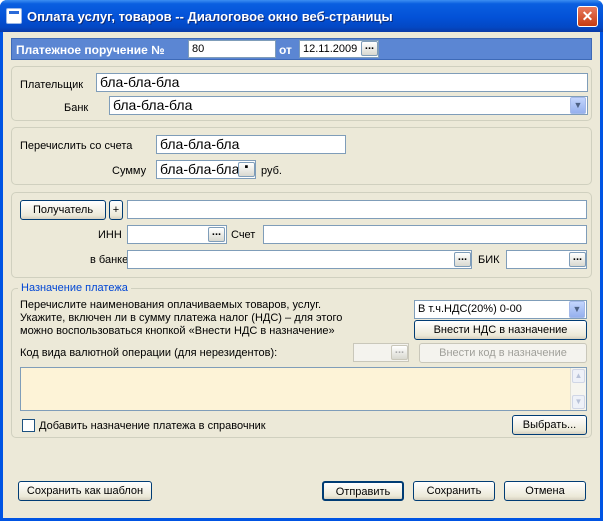  Describe the element at coordinates (110, 235) in the screenshot. I see `inn-label: ИНН` at that location.